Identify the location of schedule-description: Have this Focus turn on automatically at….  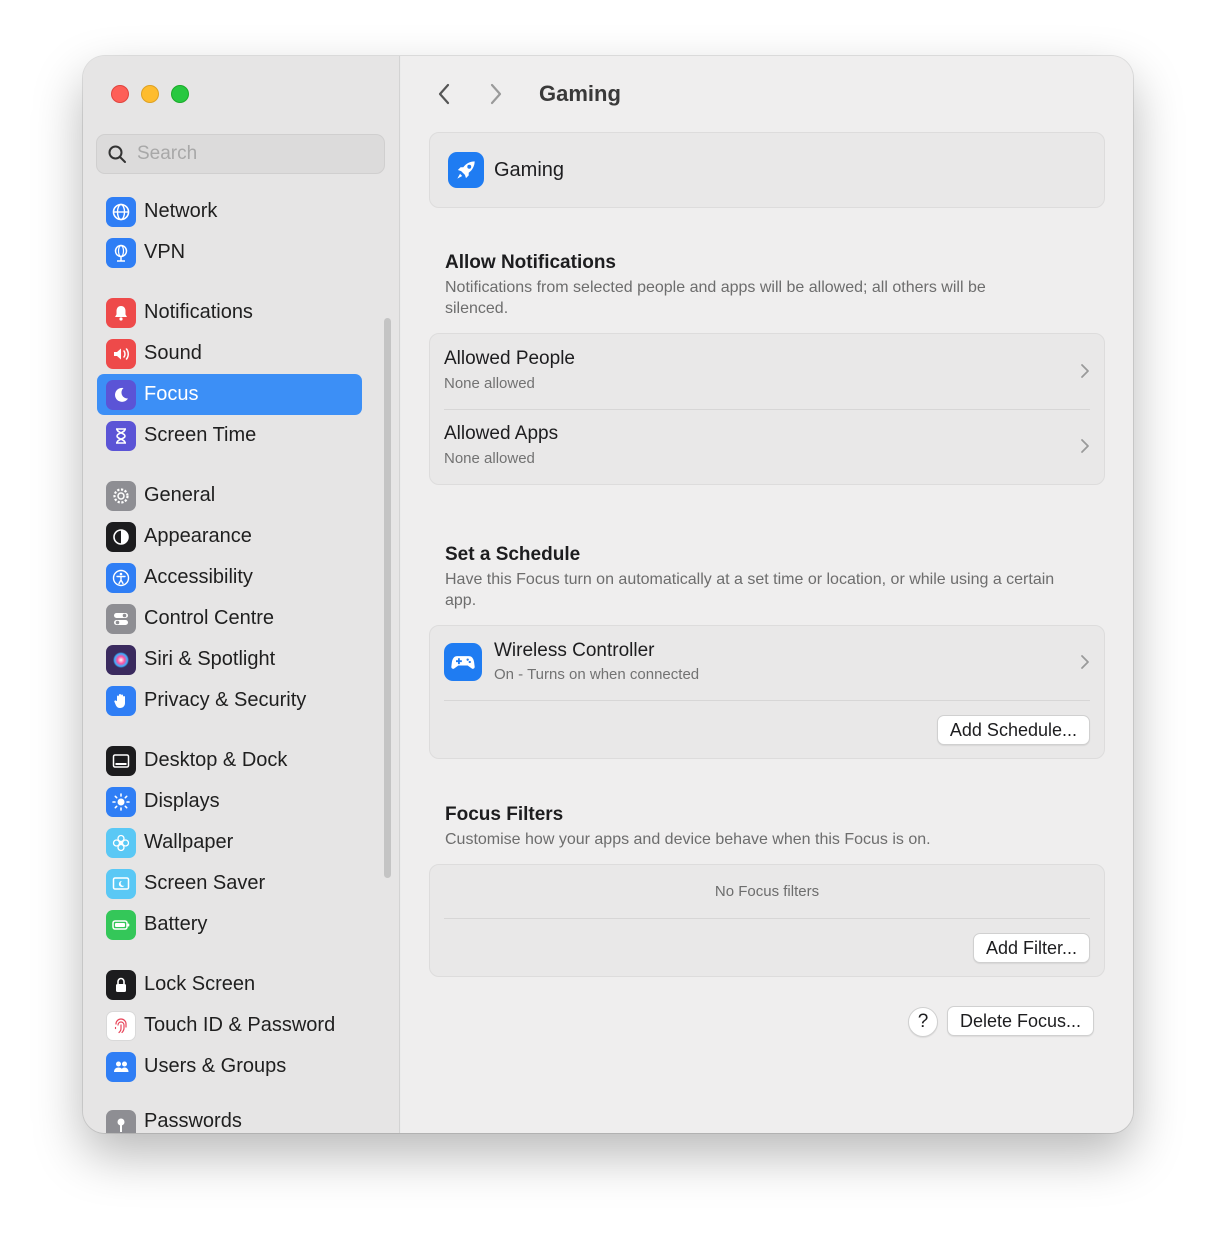
(750, 590).